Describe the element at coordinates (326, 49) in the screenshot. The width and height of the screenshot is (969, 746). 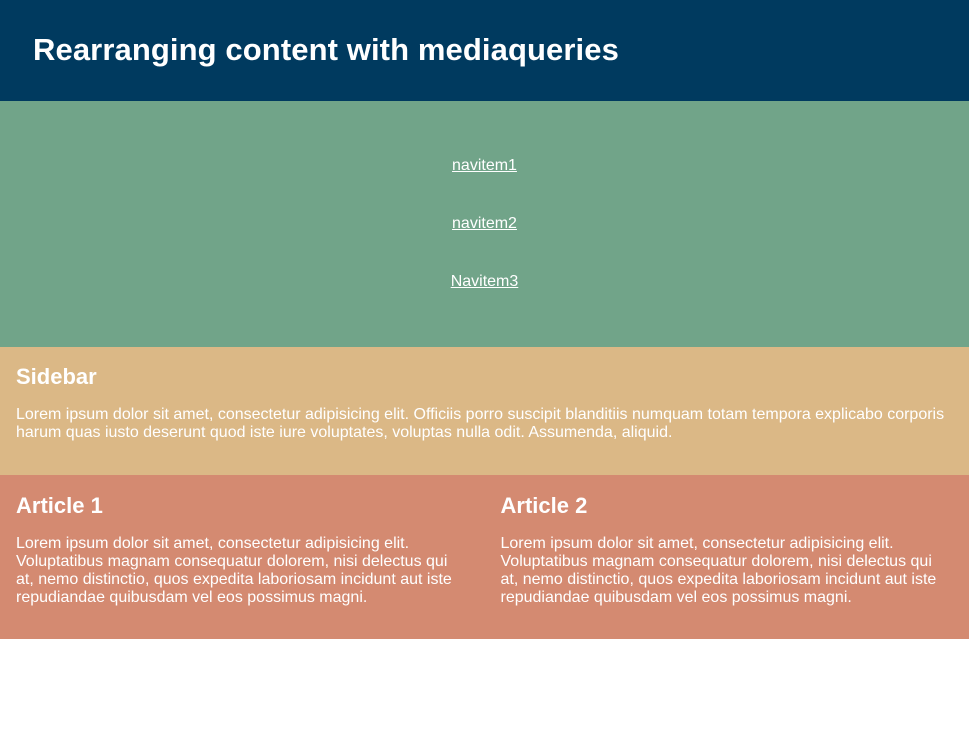
I see `page-title: Rearranging content with mediaqueries` at that location.